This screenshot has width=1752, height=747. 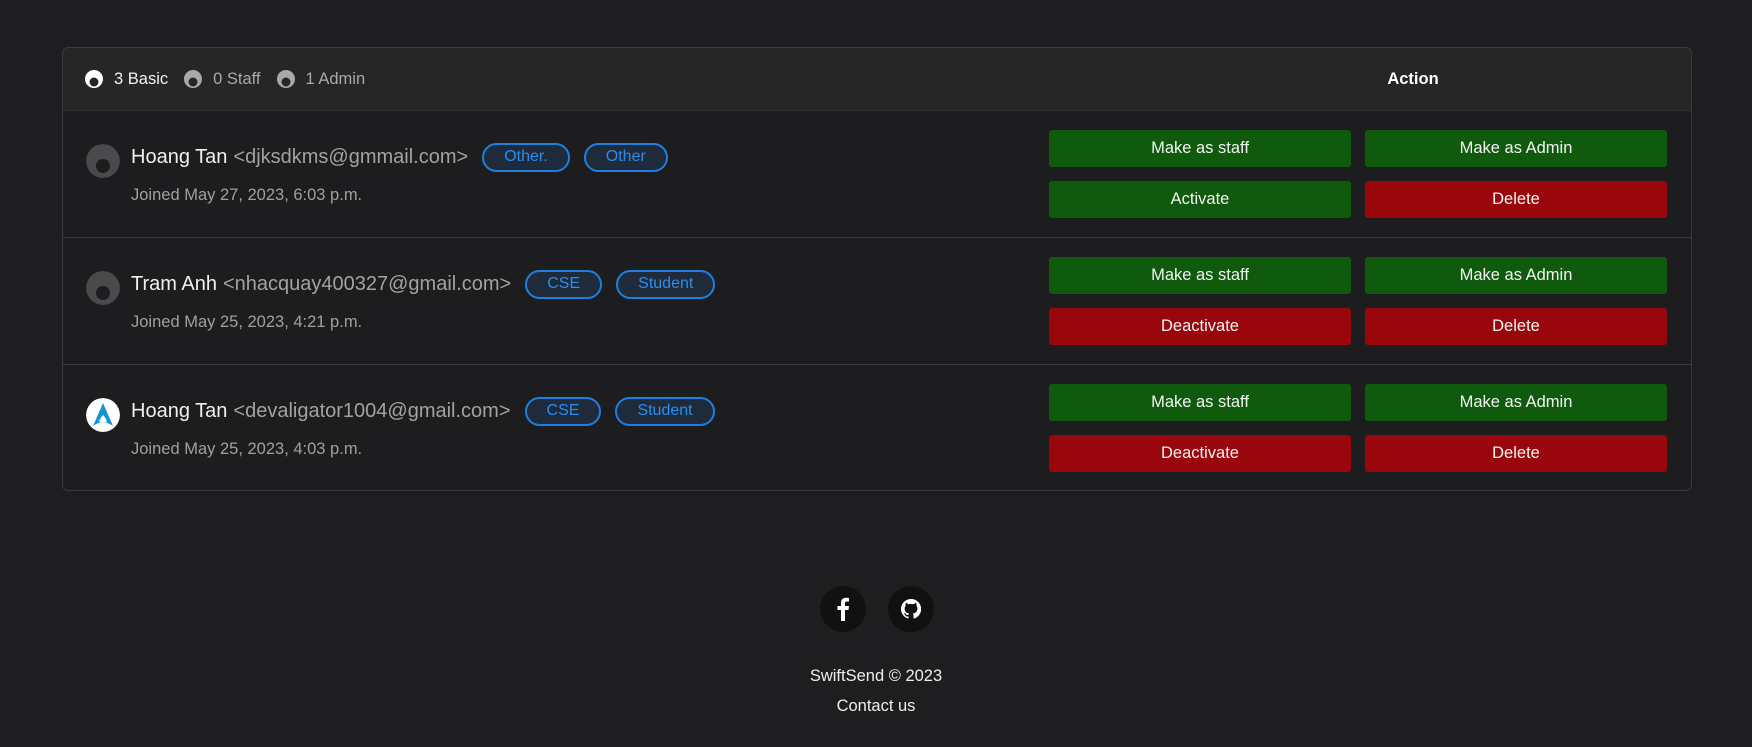 What do you see at coordinates (526, 157) in the screenshot?
I see `tag-badge: Other.` at bounding box center [526, 157].